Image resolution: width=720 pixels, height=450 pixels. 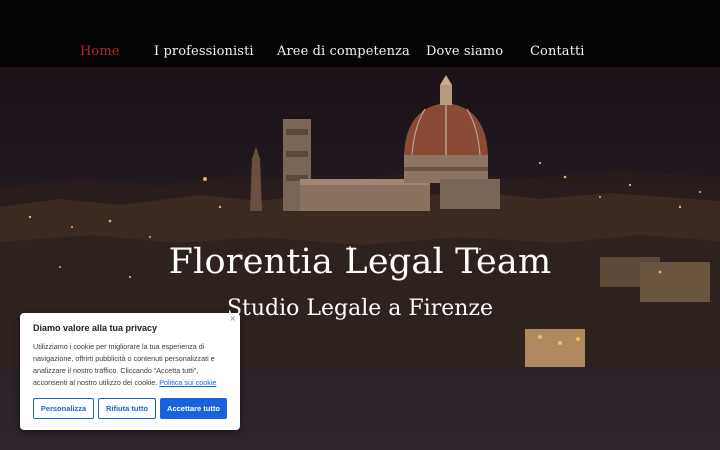 What do you see at coordinates (557, 51) in the screenshot?
I see `nav-contatti: Contatti` at bounding box center [557, 51].